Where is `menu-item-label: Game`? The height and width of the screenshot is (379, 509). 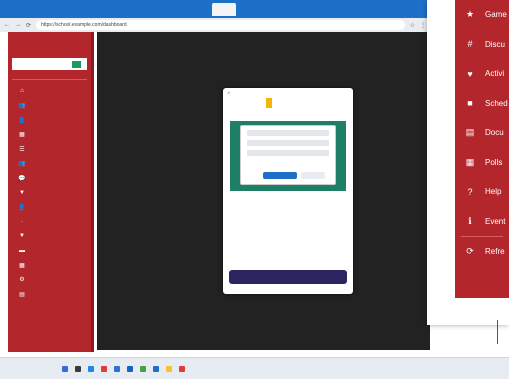
menu-item-label: Game is located at coordinates (496, 15).